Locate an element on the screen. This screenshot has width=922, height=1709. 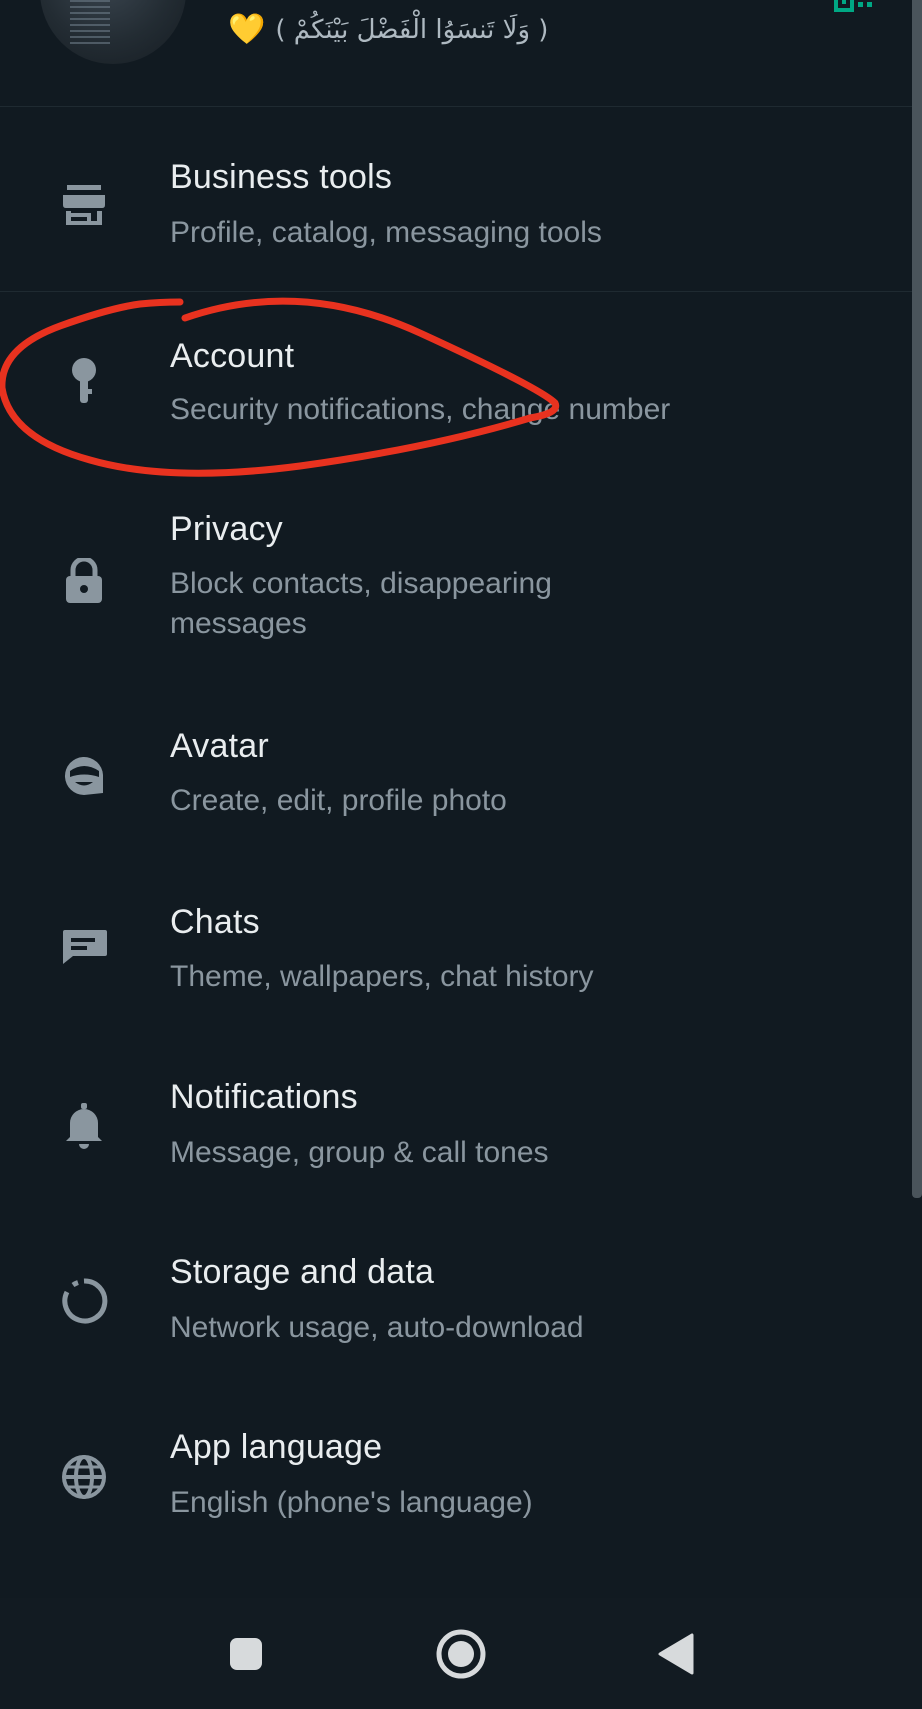
item-title: Notifications is located at coordinates (264, 1097).